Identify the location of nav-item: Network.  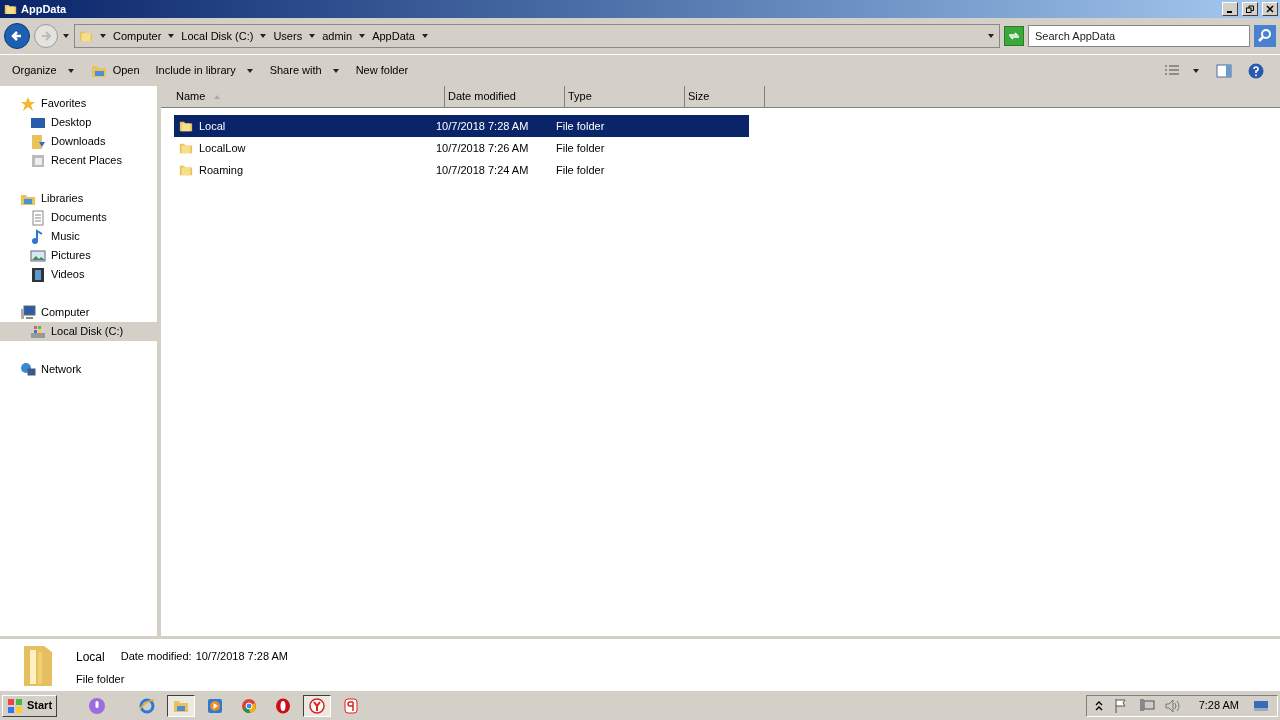
(78, 369).